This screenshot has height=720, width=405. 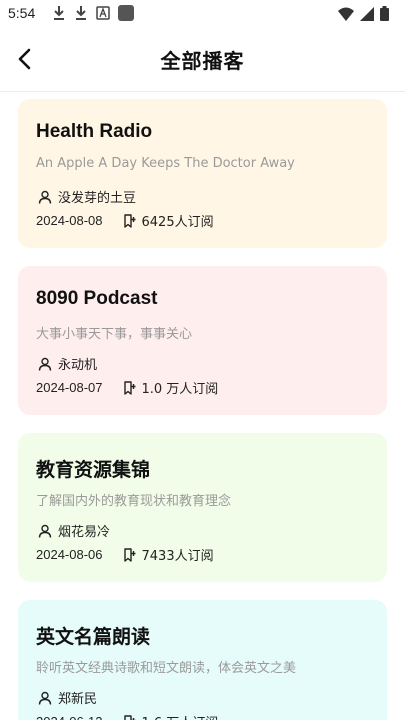 I want to click on podcast-author-row: 永动机, so click(x=67, y=363).